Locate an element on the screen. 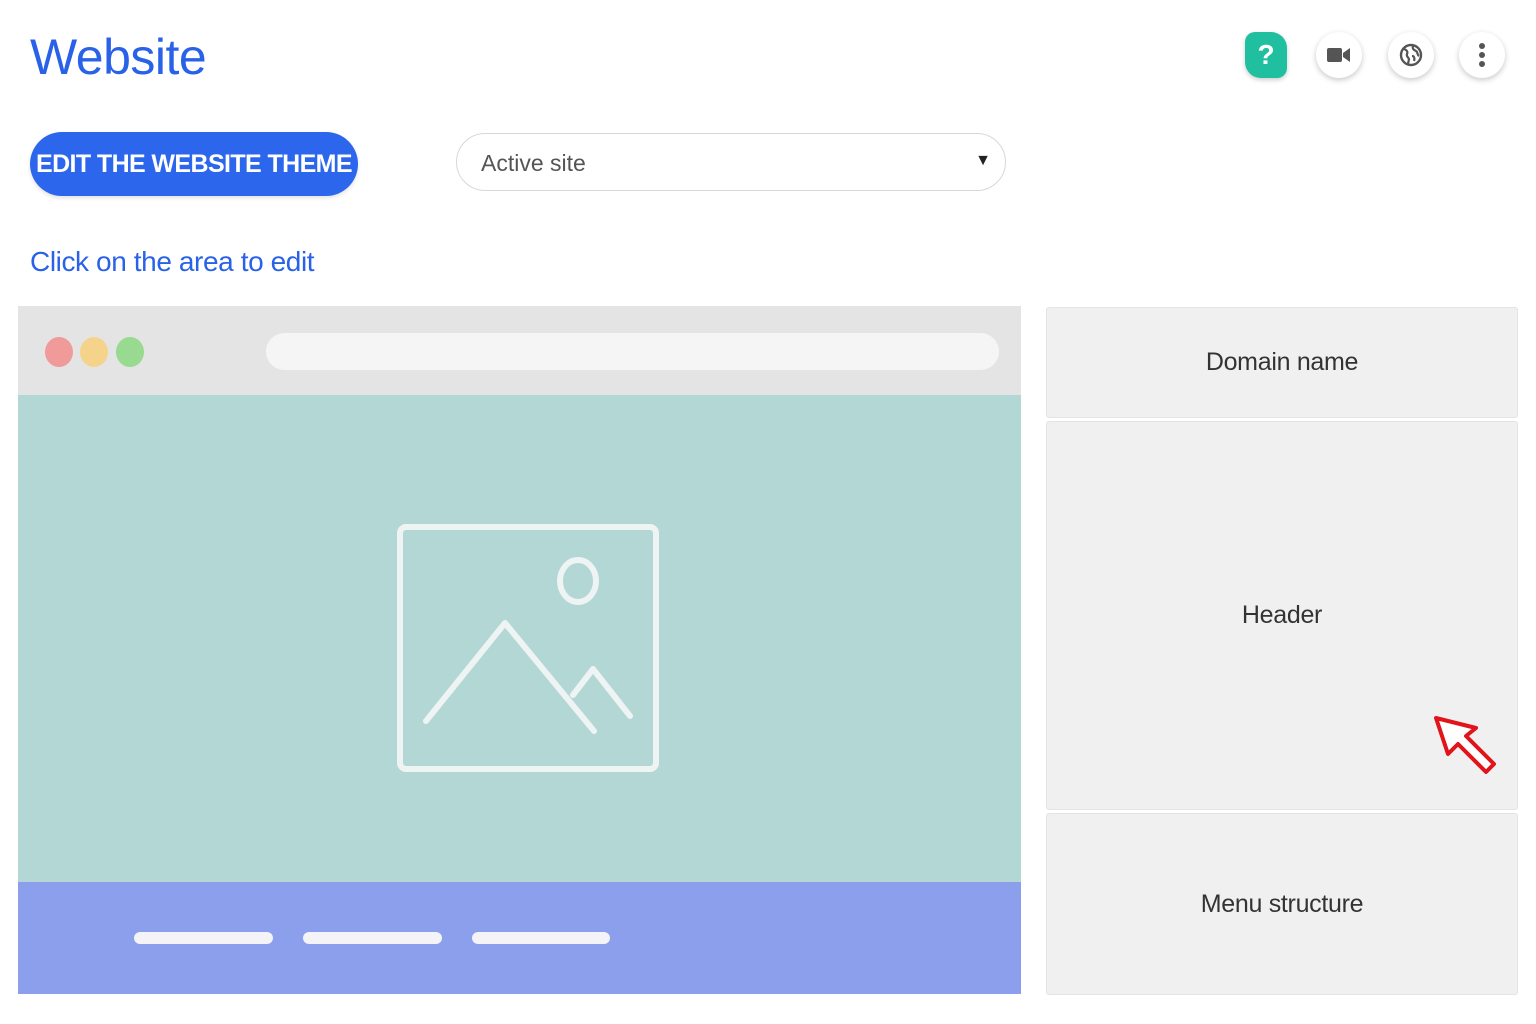  arrow-cursor-icon is located at coordinates (1465, 745).